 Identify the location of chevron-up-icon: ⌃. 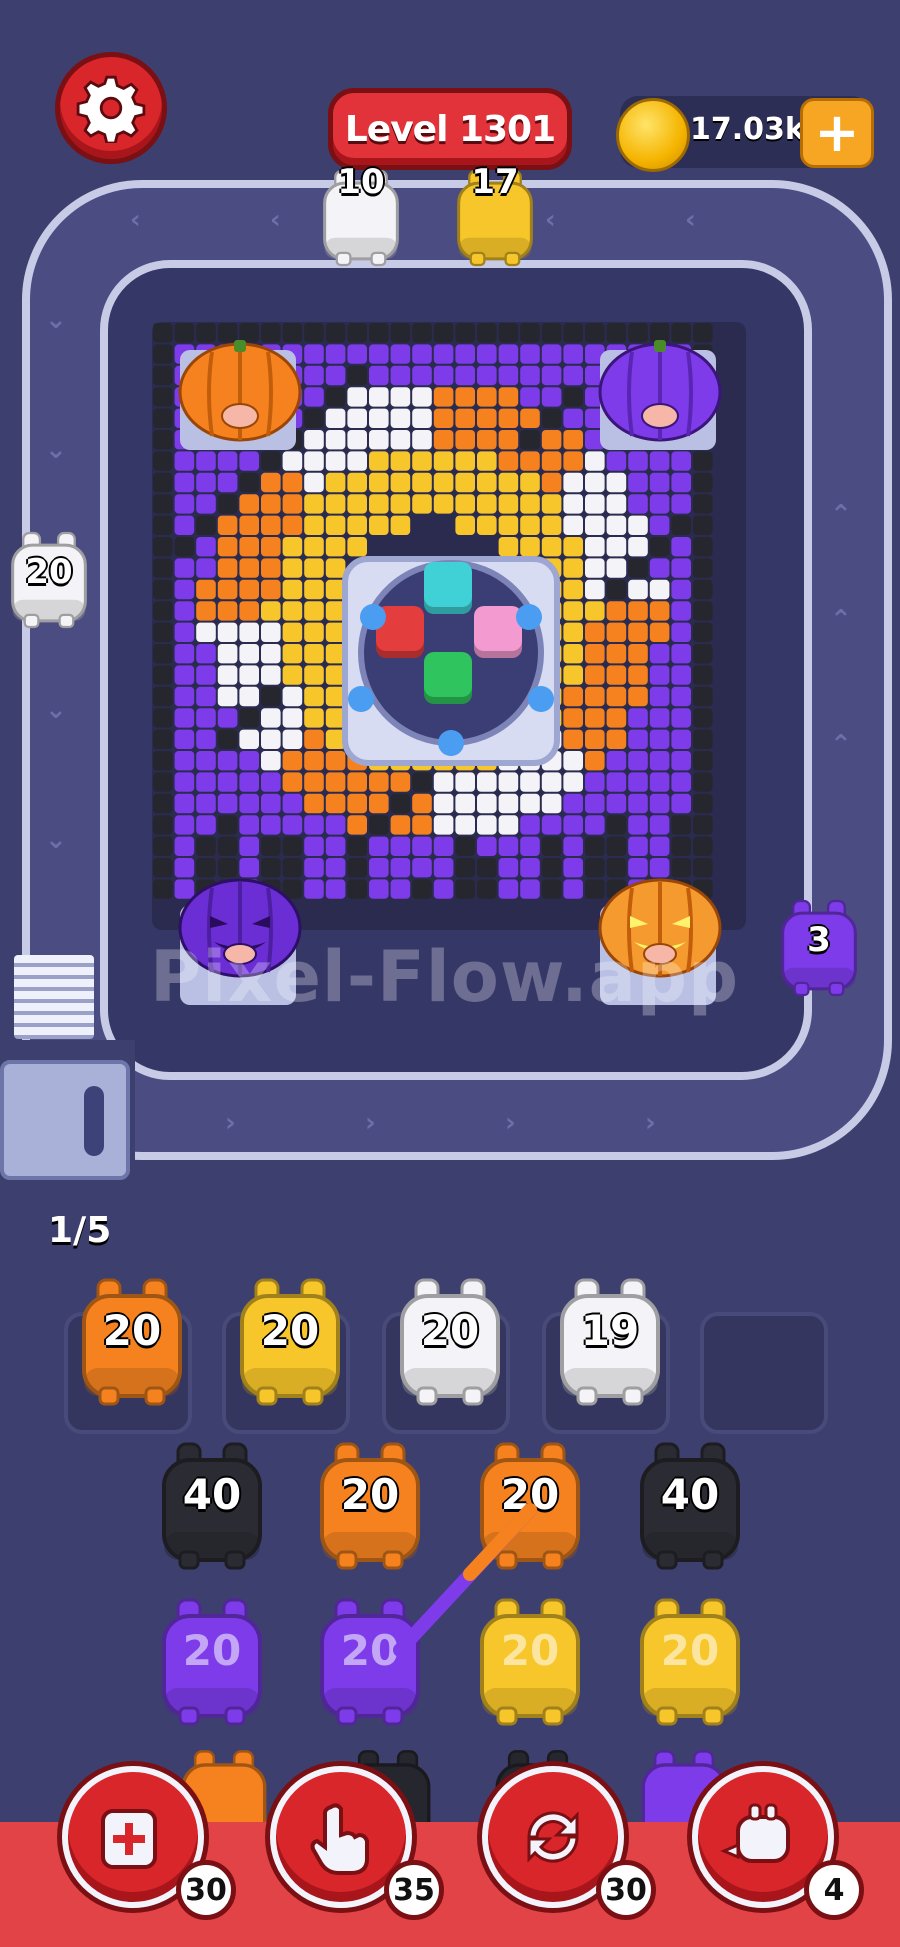
(841, 745).